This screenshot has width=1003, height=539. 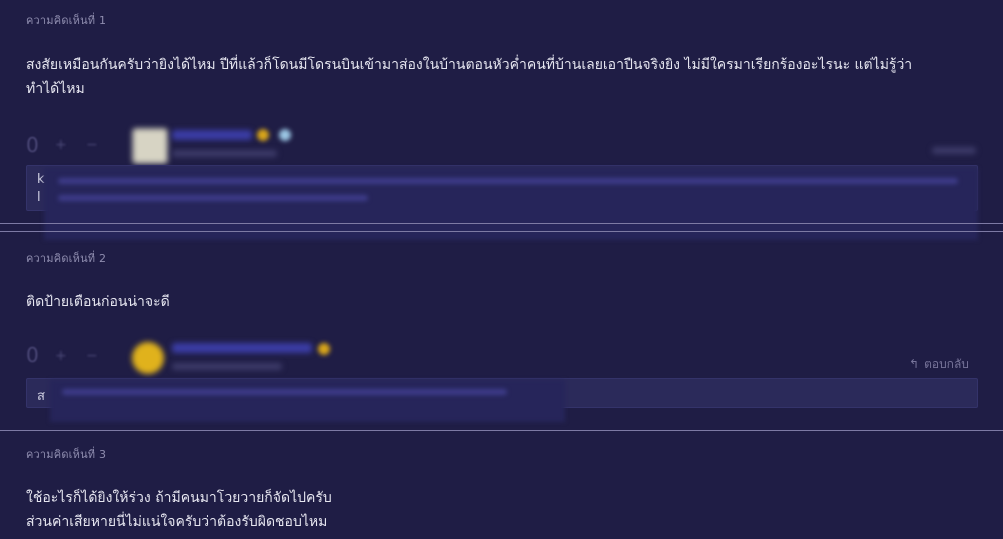 What do you see at coordinates (41, 396) in the screenshot?
I see `reply-text-fragment: ส` at bounding box center [41, 396].